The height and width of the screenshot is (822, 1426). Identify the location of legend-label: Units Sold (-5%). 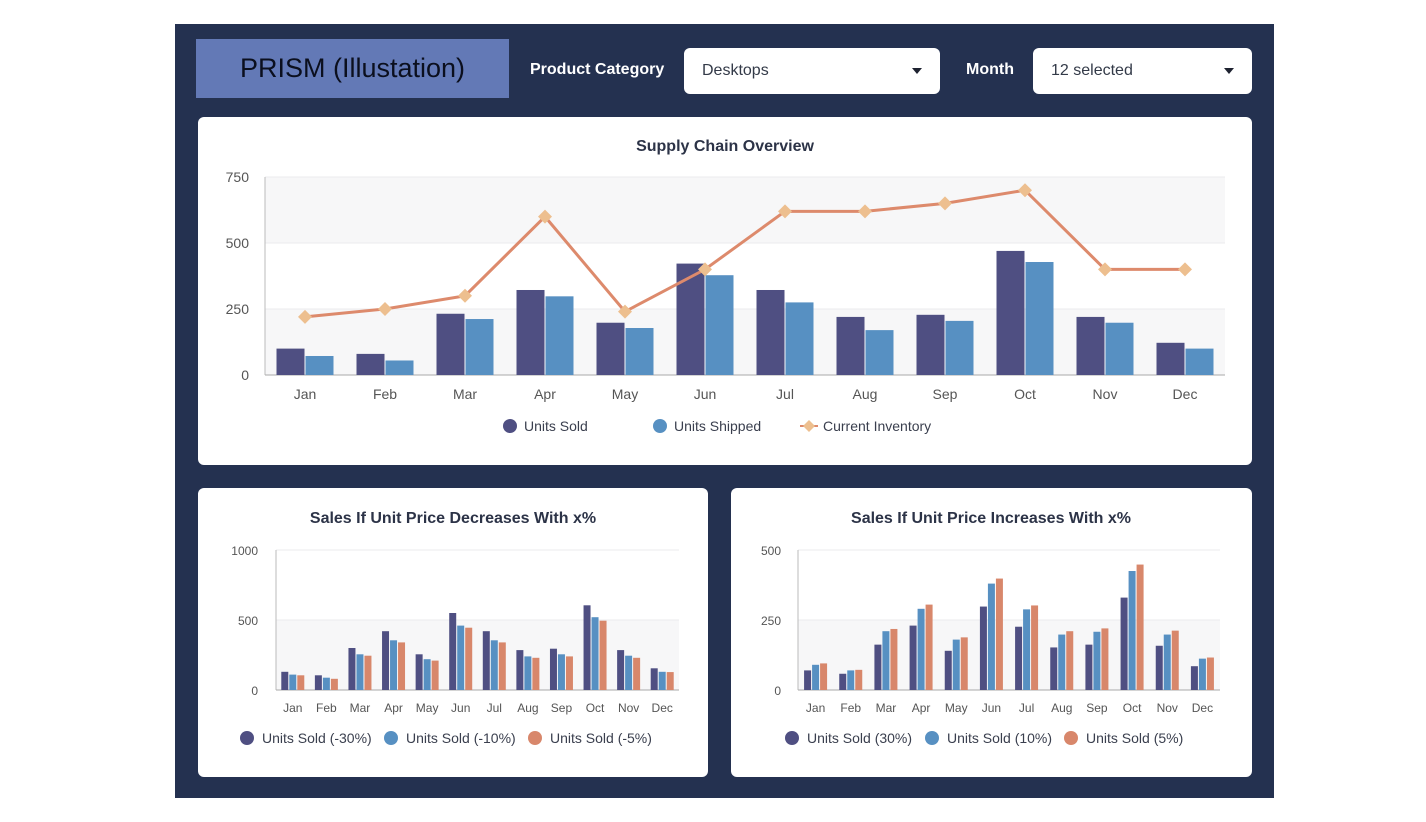
(601, 738).